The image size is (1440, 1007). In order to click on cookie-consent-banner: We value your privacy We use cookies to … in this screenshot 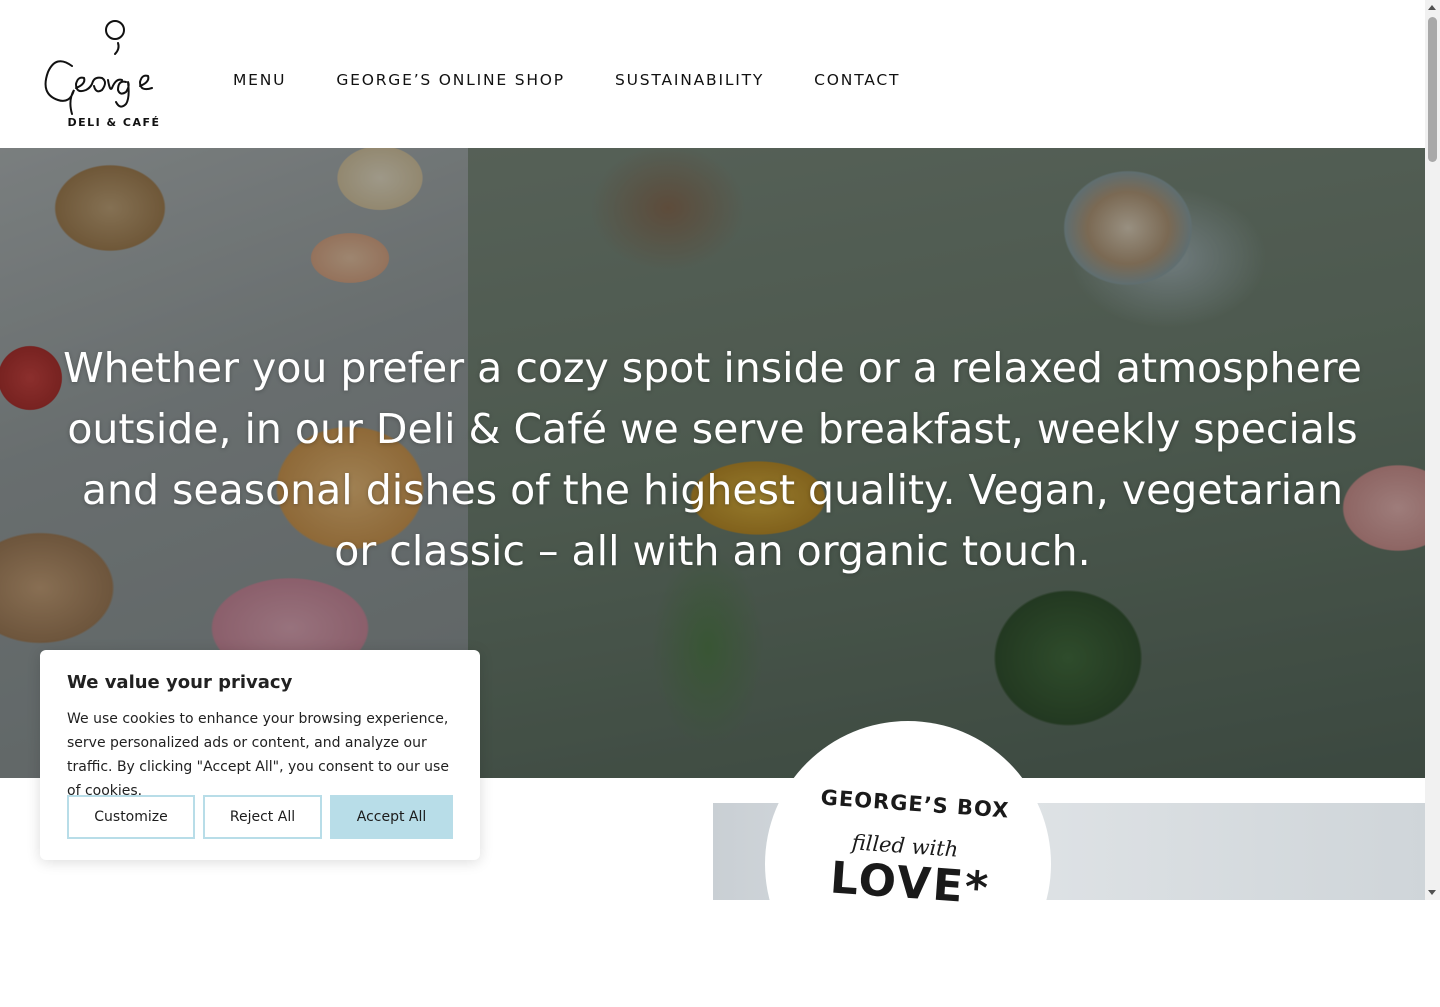, I will do `click(260, 755)`.